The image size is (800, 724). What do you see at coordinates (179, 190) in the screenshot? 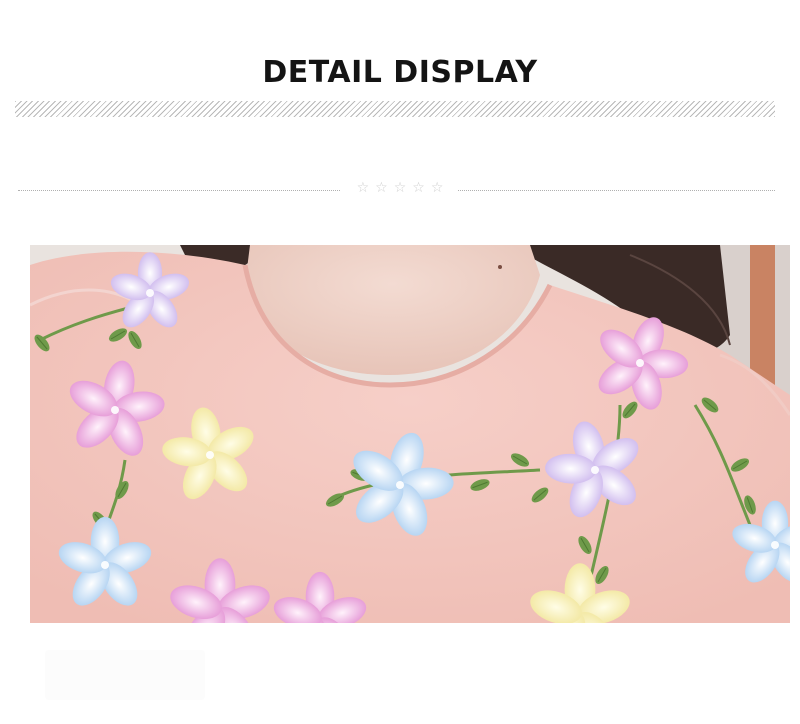
I see `dotted-divider-left` at bounding box center [179, 190].